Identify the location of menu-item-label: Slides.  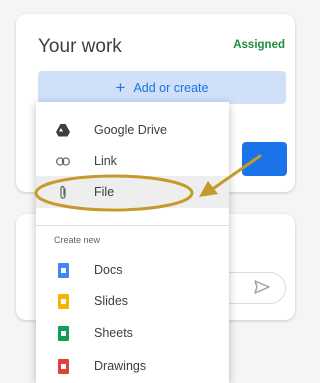
(111, 301).